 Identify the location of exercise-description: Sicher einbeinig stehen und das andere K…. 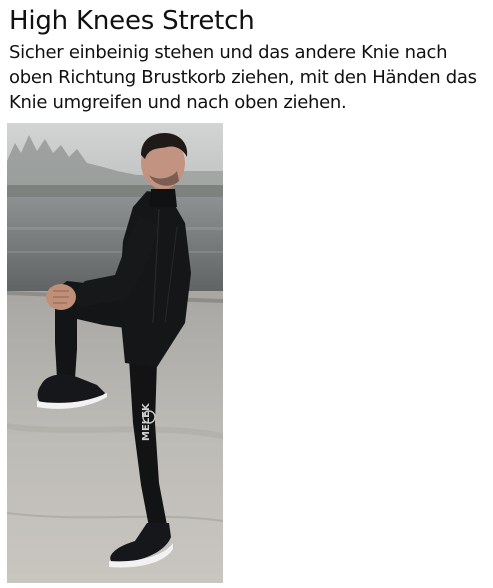
(243, 77).